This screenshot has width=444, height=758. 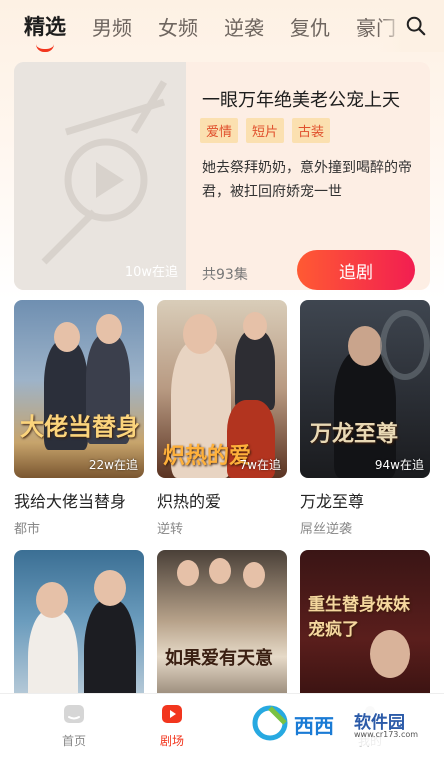 What do you see at coordinates (260, 465) in the screenshot?
I see `watch-count: 7w在追` at bounding box center [260, 465].